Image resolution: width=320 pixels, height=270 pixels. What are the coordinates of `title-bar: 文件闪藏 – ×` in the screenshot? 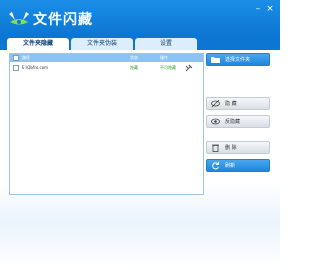 It's located at (140, 18).